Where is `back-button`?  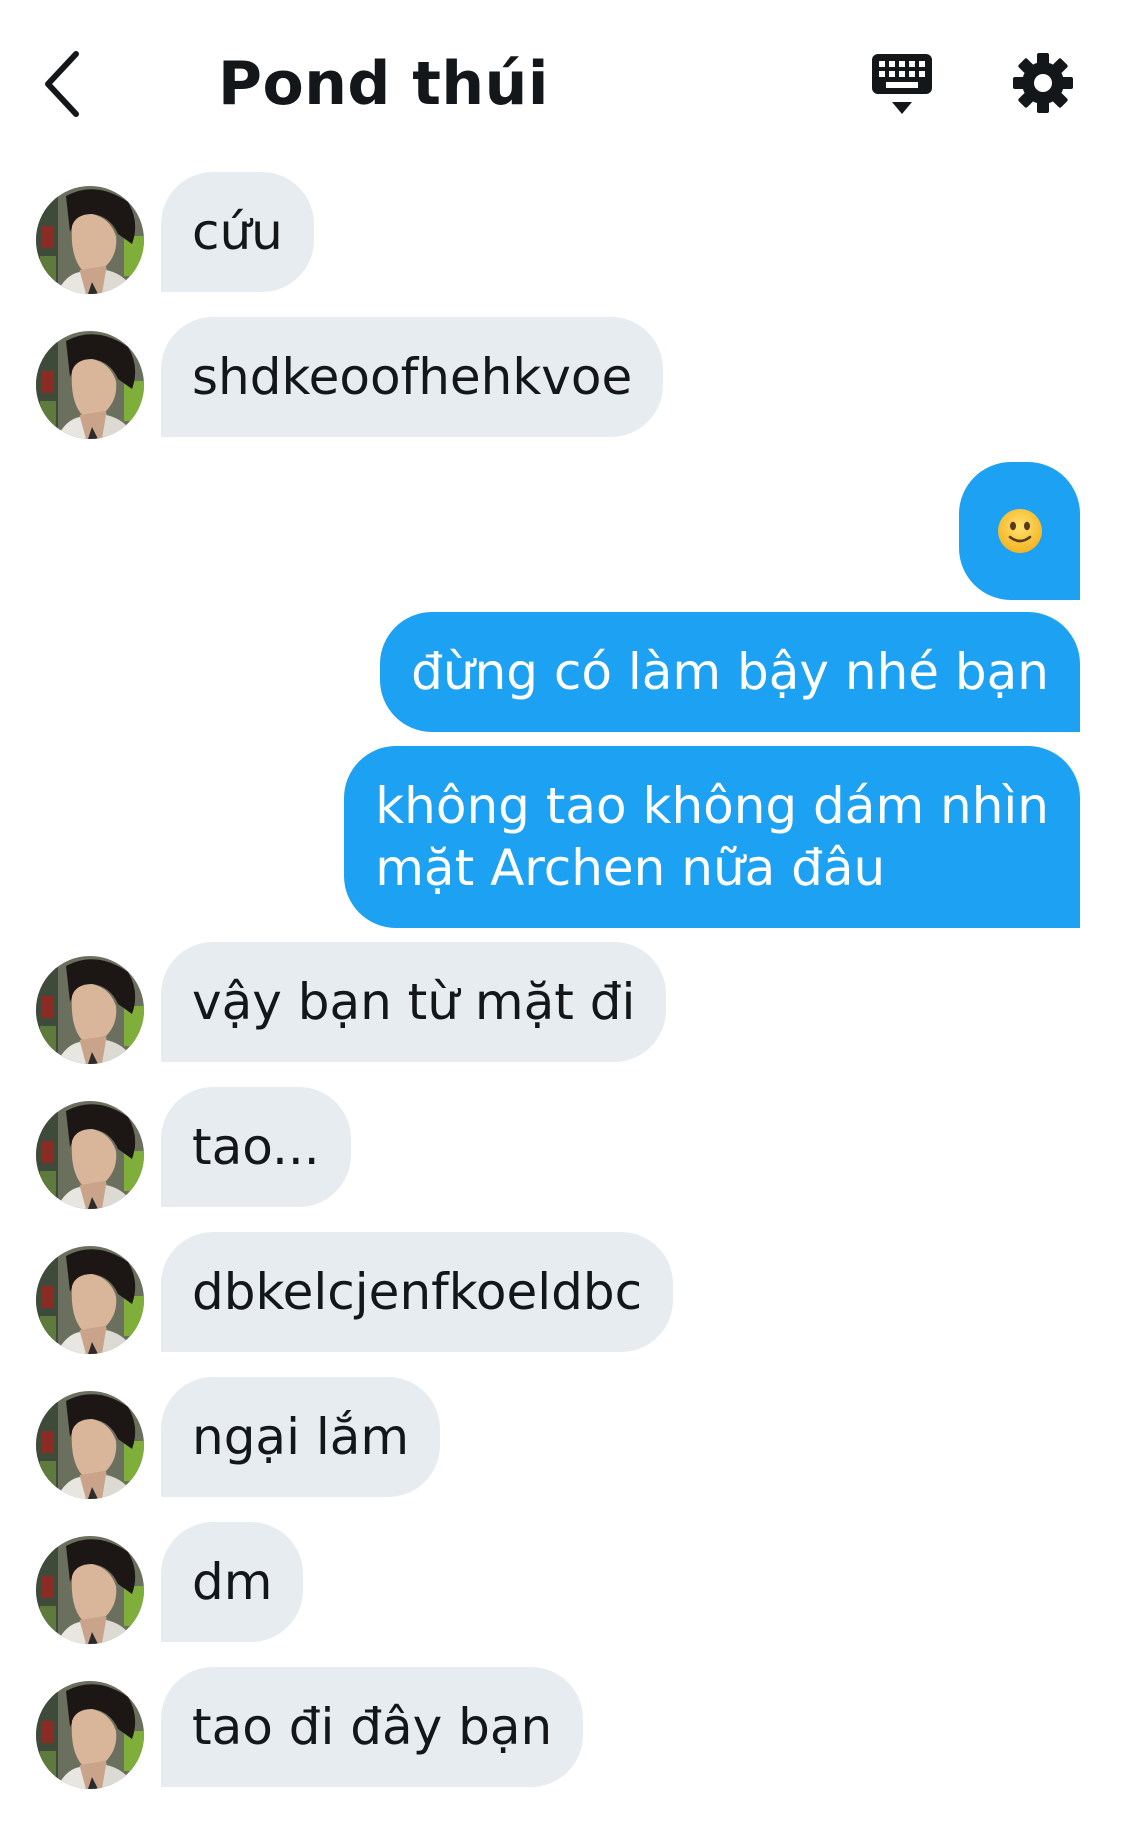
back-button is located at coordinates (66, 84).